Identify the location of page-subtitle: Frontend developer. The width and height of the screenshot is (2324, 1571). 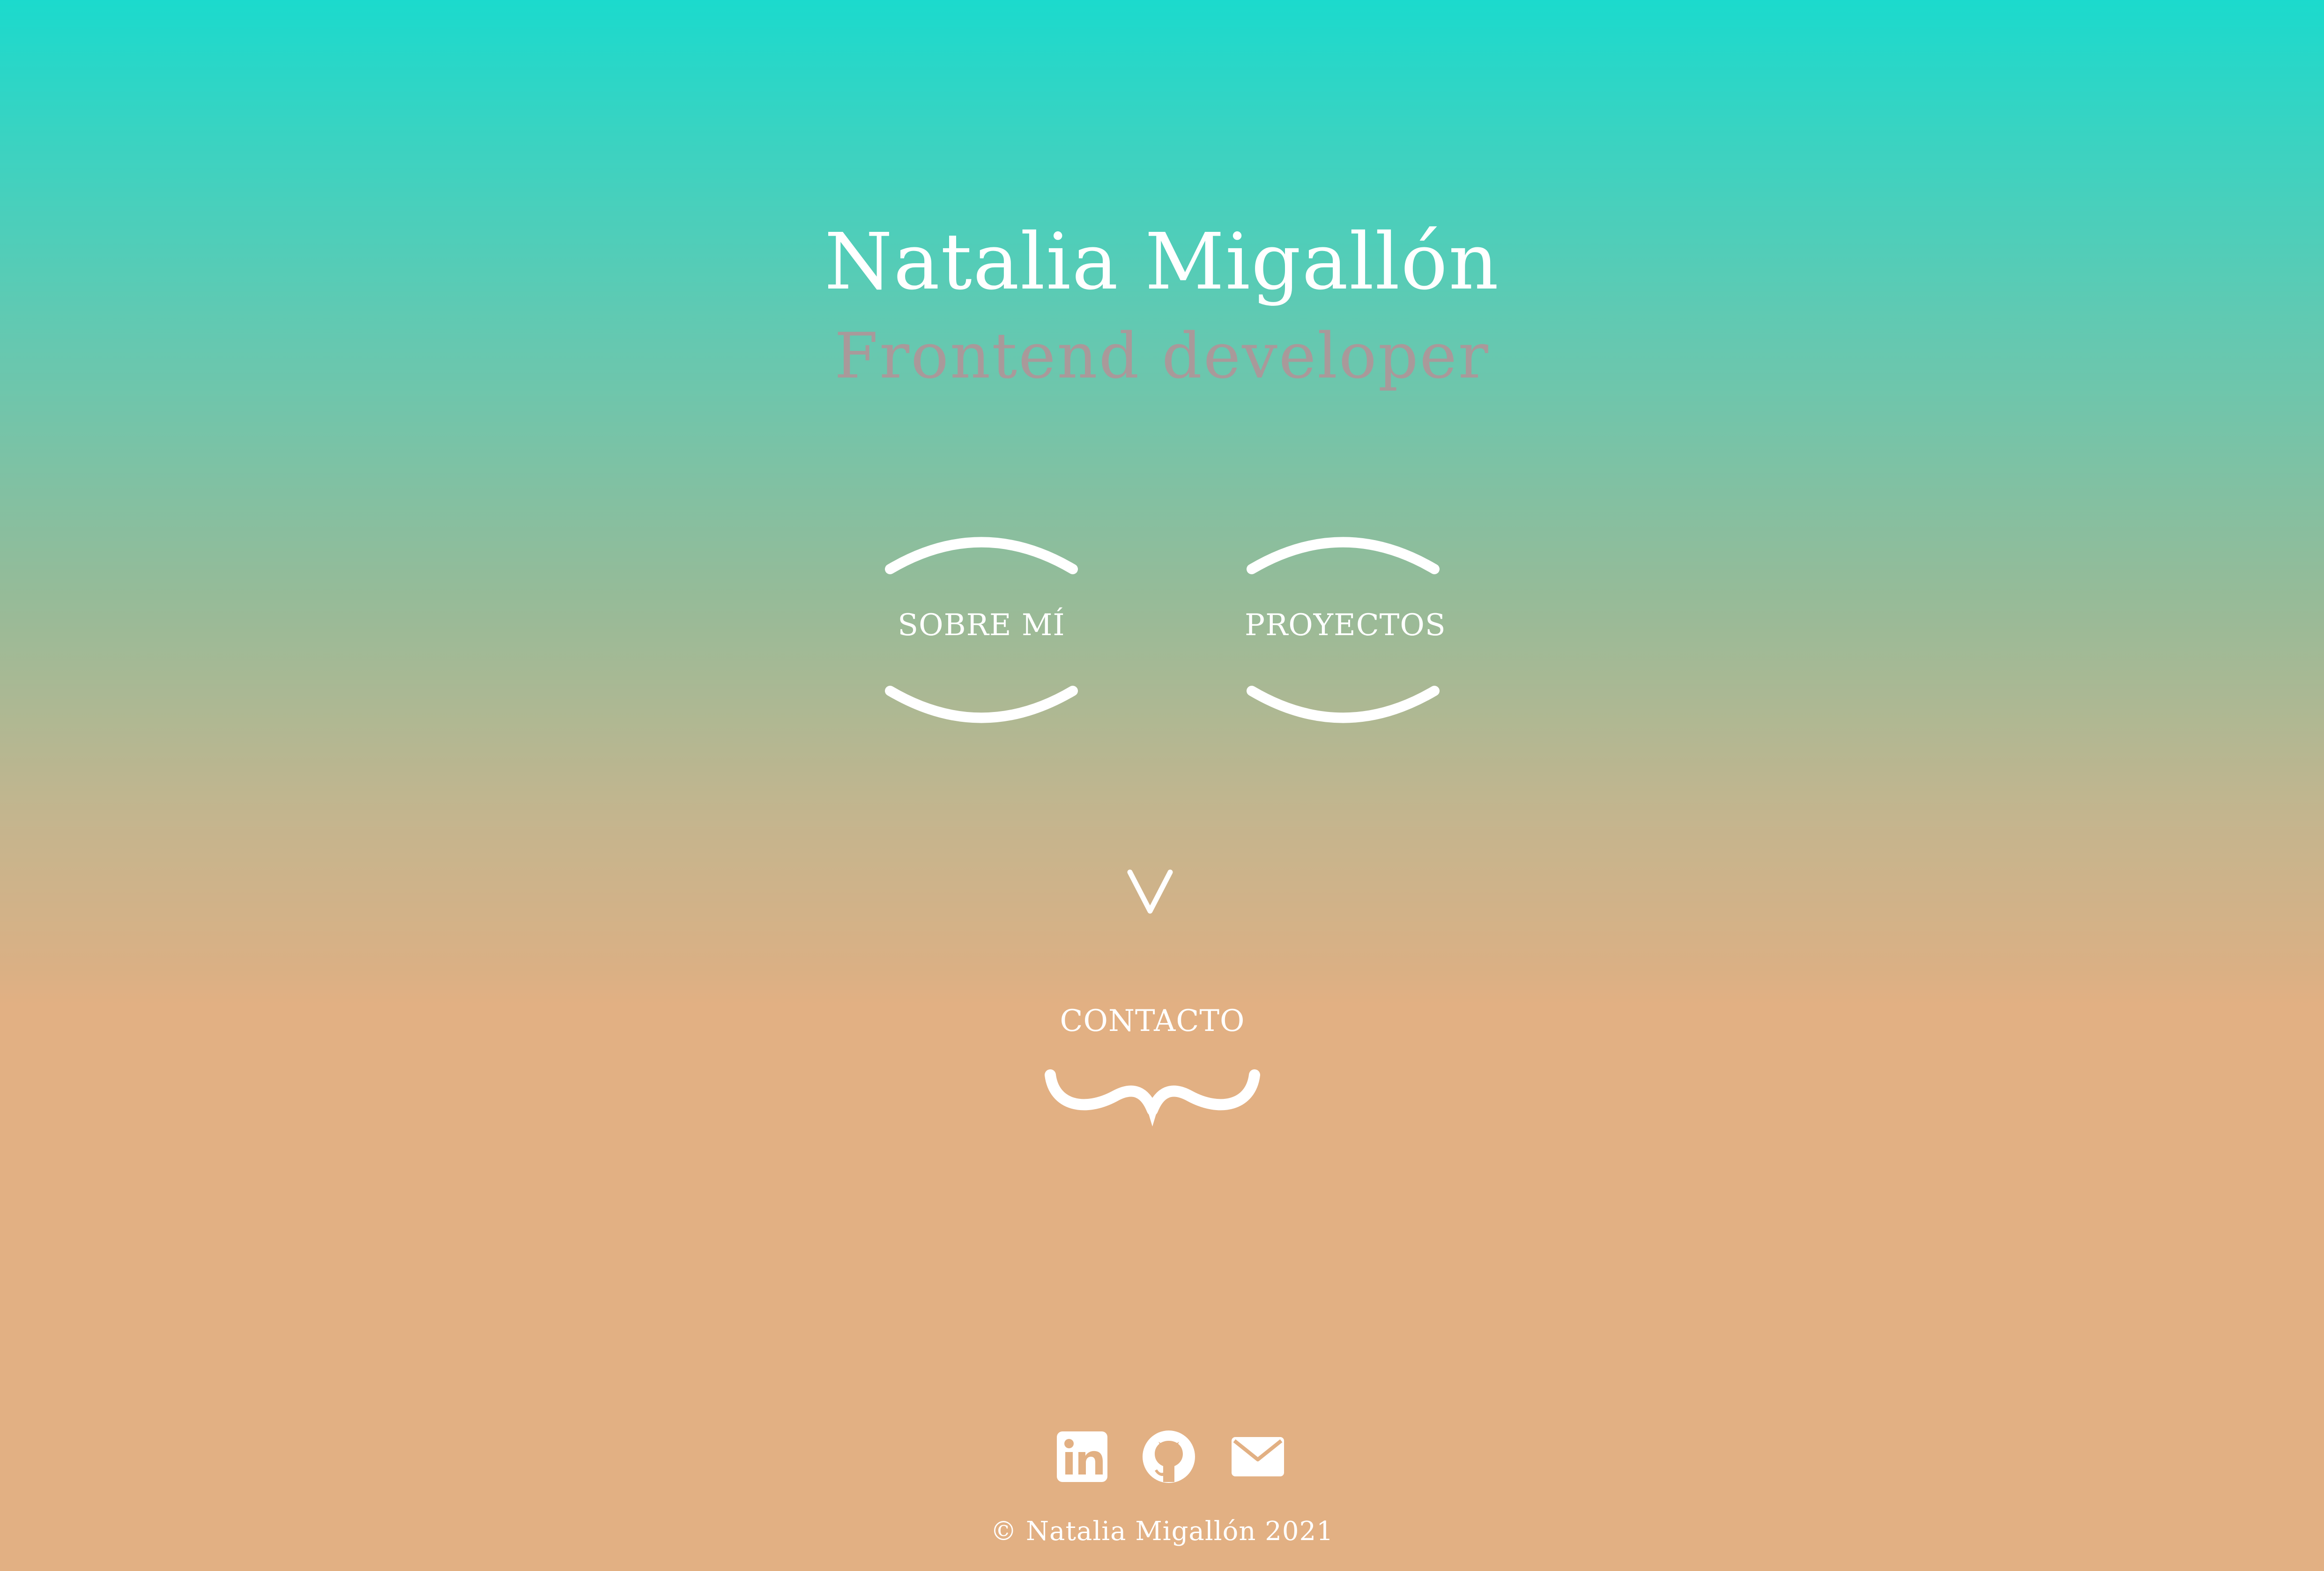
(1162, 356).